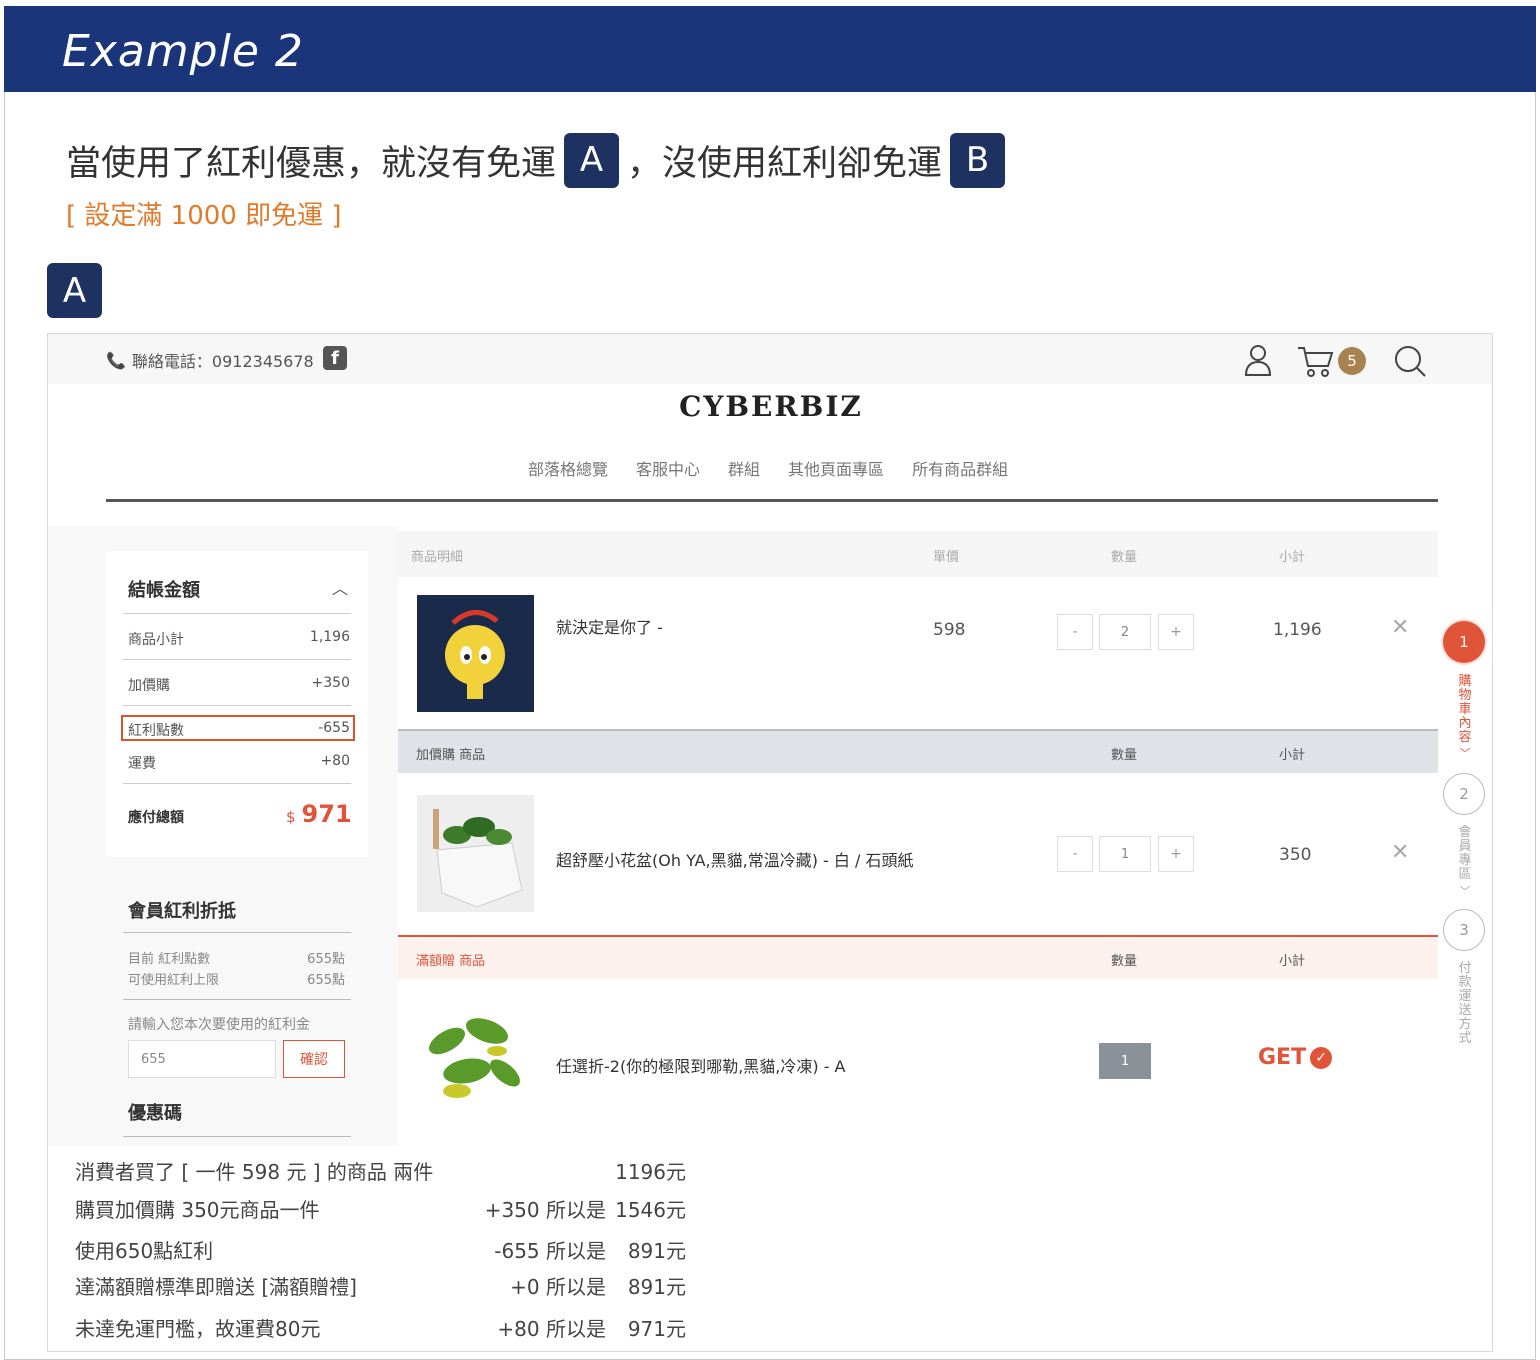 This screenshot has width=1540, height=1360. Describe the element at coordinates (1258, 360) in the screenshot. I see `user-icon` at that location.